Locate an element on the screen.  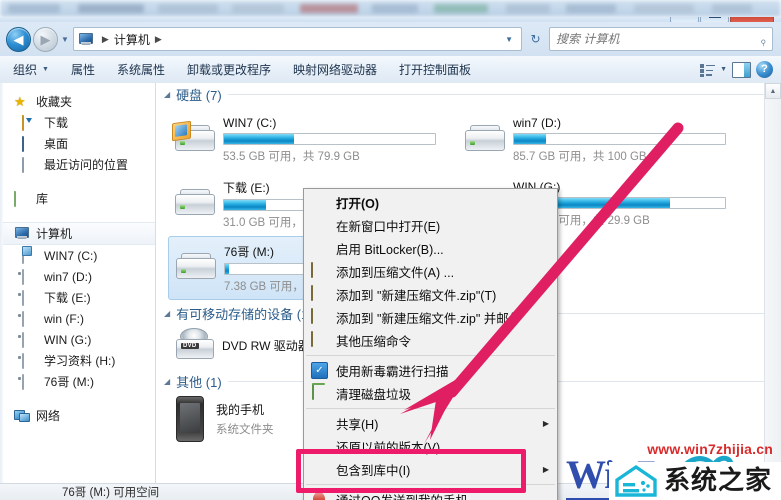
context-menu-item-label: 其他压缩命令 is located at coordinates (374, 342).